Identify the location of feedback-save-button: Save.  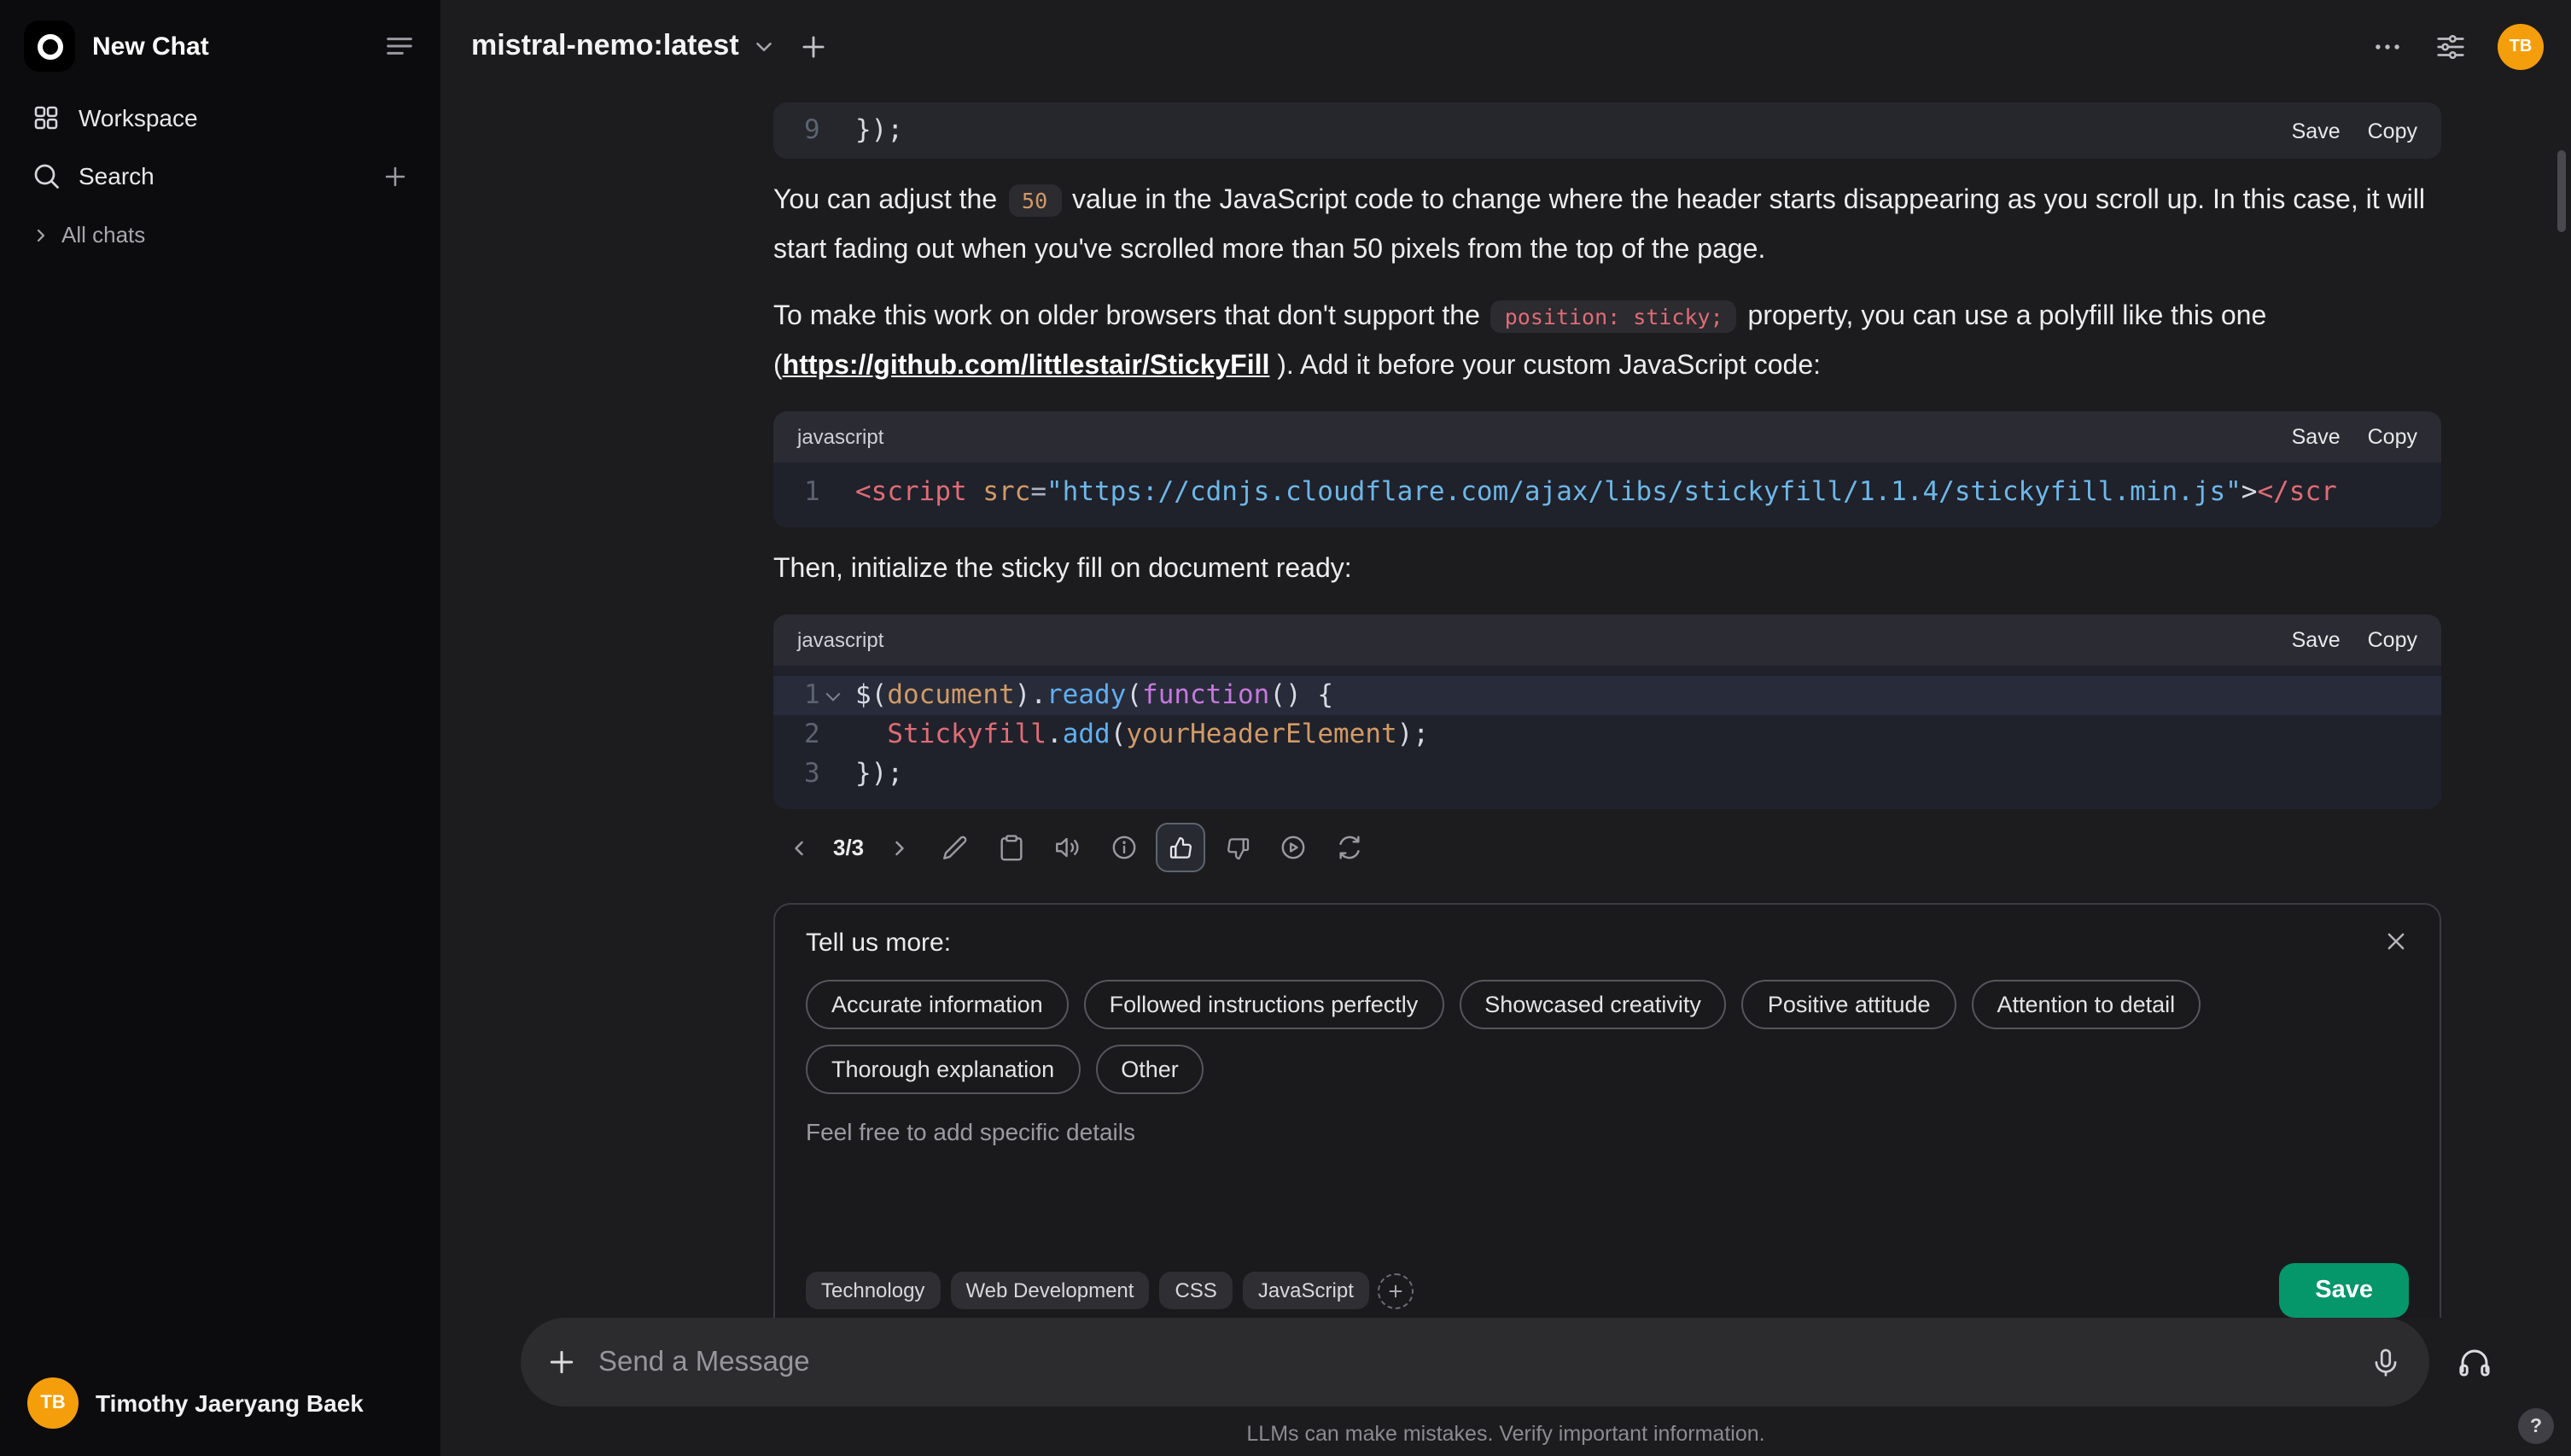
(2344, 1291).